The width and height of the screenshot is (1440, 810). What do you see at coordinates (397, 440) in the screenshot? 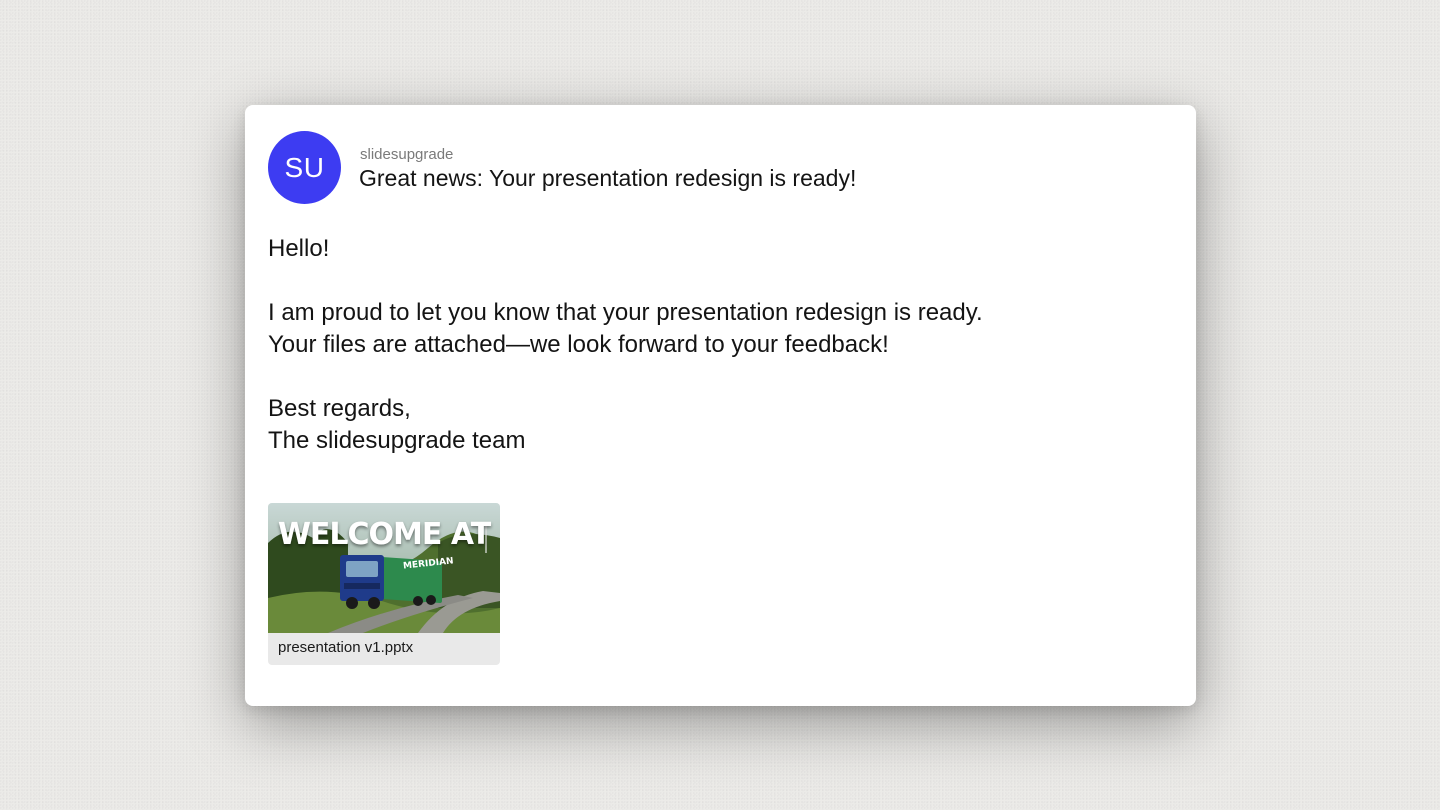
I see `signature: The slidesupgrade team` at bounding box center [397, 440].